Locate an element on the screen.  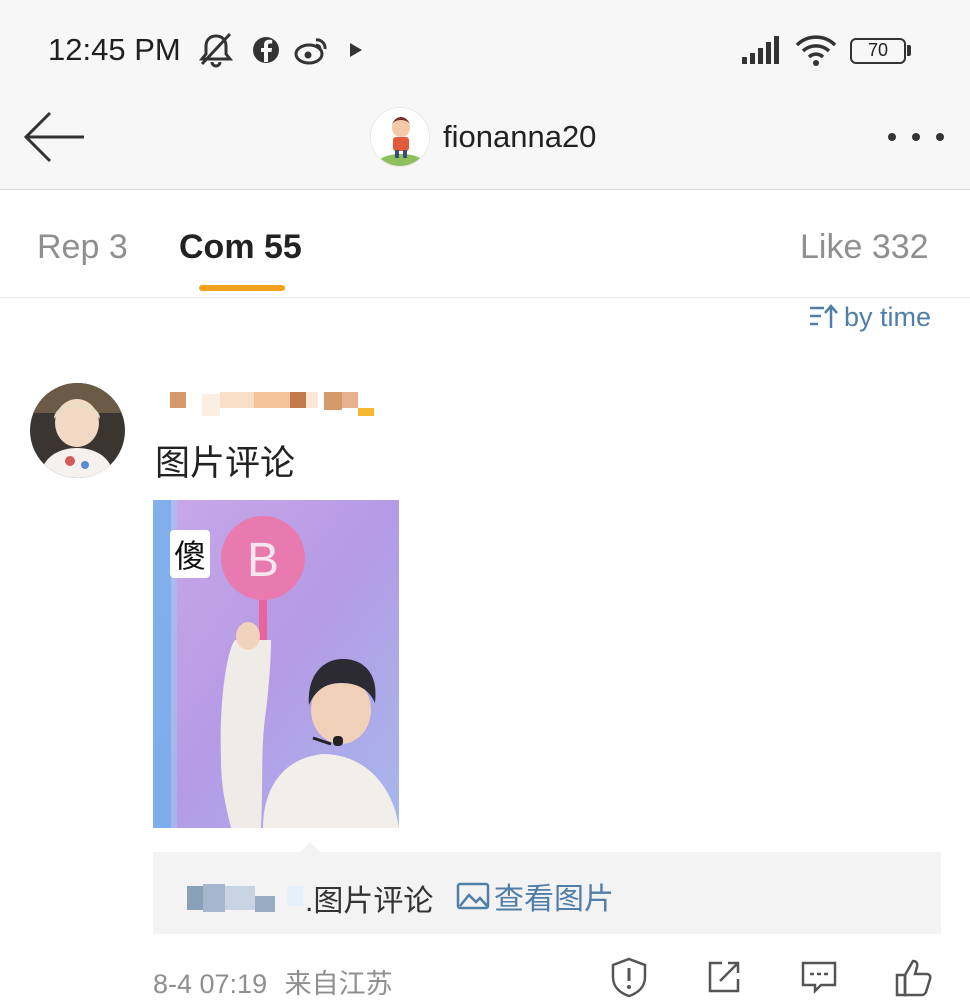
battery-tip is located at coordinates (909, 50).